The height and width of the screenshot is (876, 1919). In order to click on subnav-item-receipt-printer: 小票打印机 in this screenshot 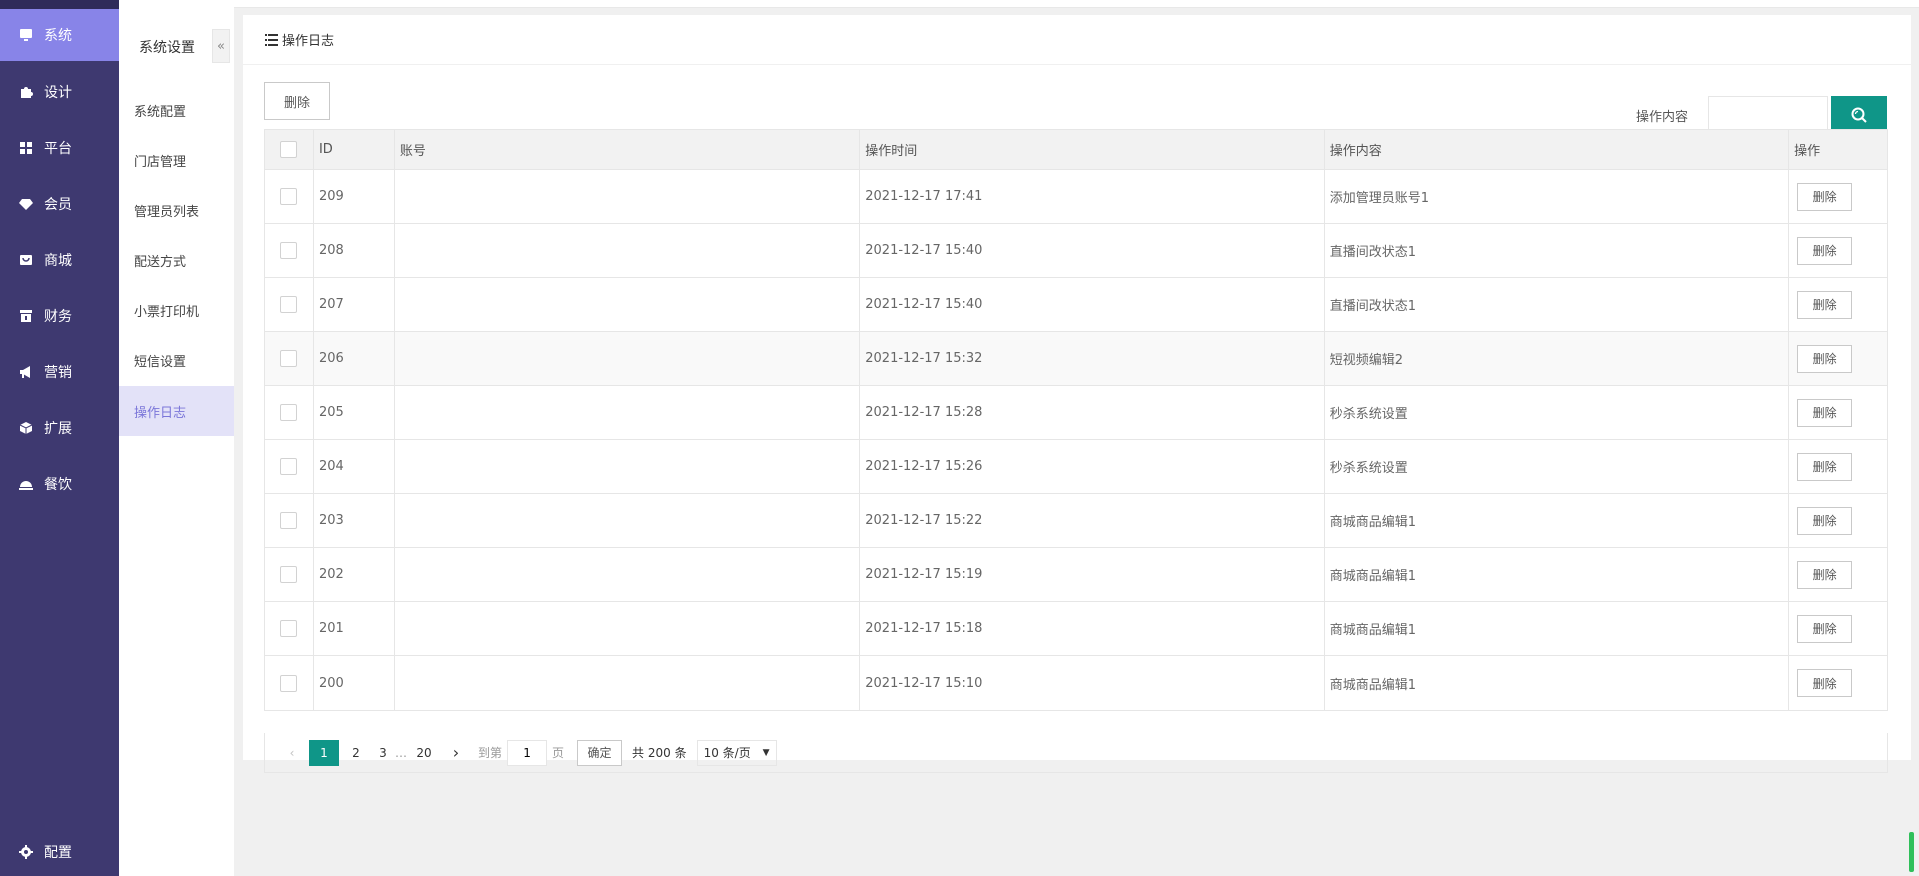, I will do `click(176, 310)`.